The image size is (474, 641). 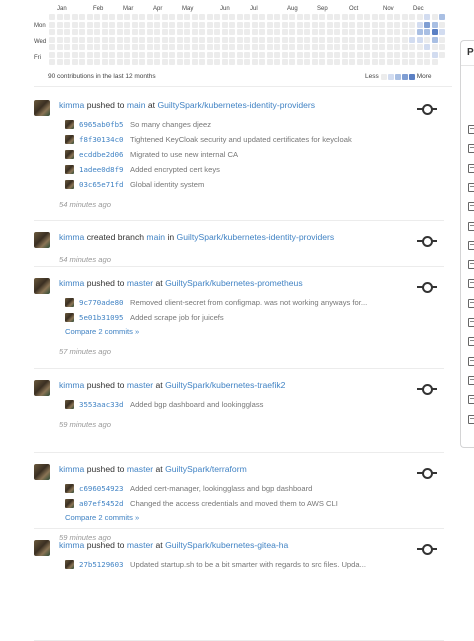 What do you see at coordinates (101, 124) in the screenshot?
I see `commit-sha-link: 6965ab0fb5` at bounding box center [101, 124].